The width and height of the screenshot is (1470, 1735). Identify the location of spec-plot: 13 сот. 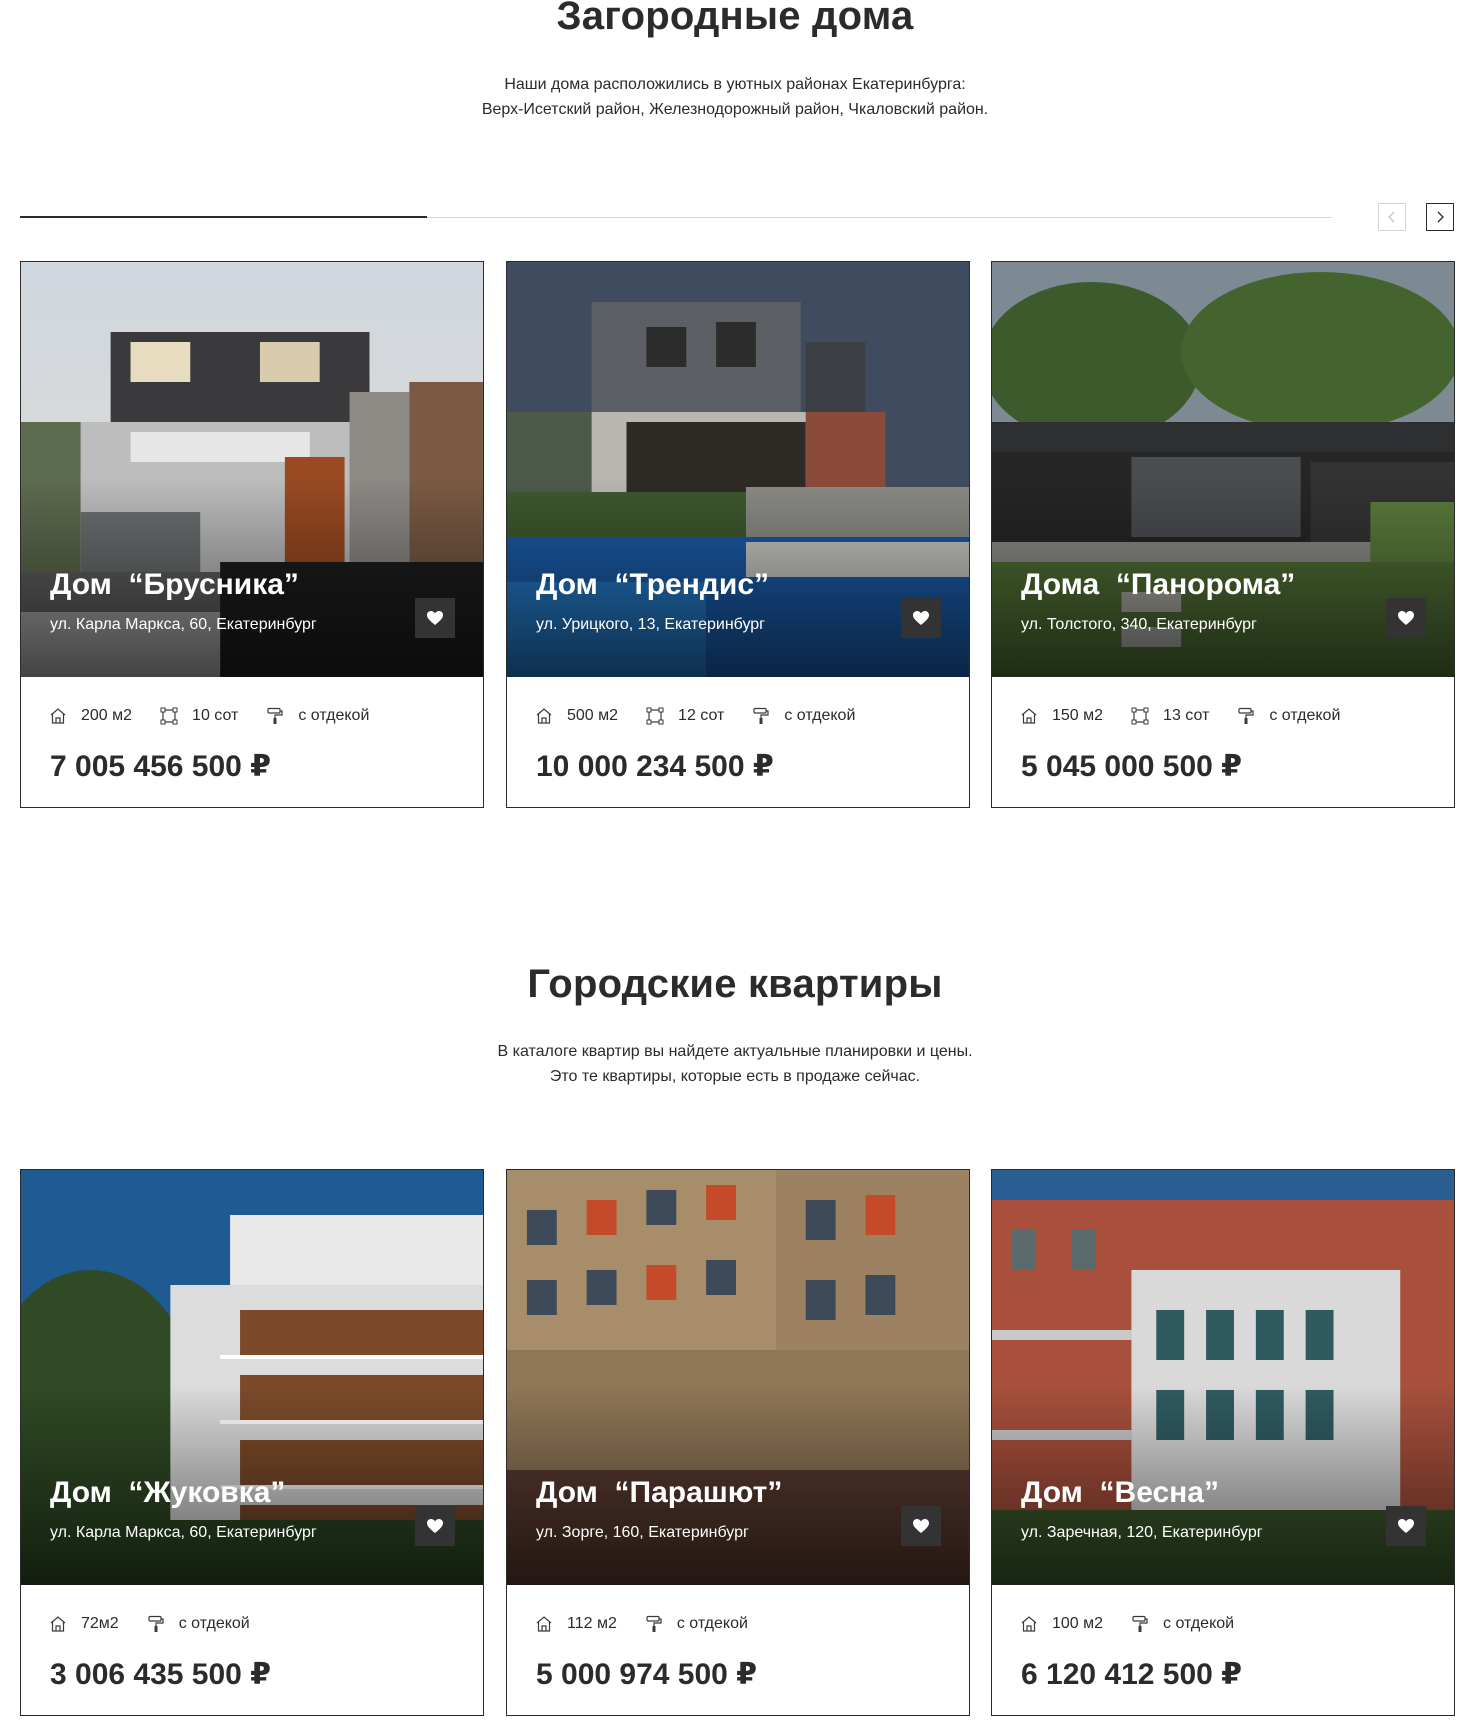
(1170, 716).